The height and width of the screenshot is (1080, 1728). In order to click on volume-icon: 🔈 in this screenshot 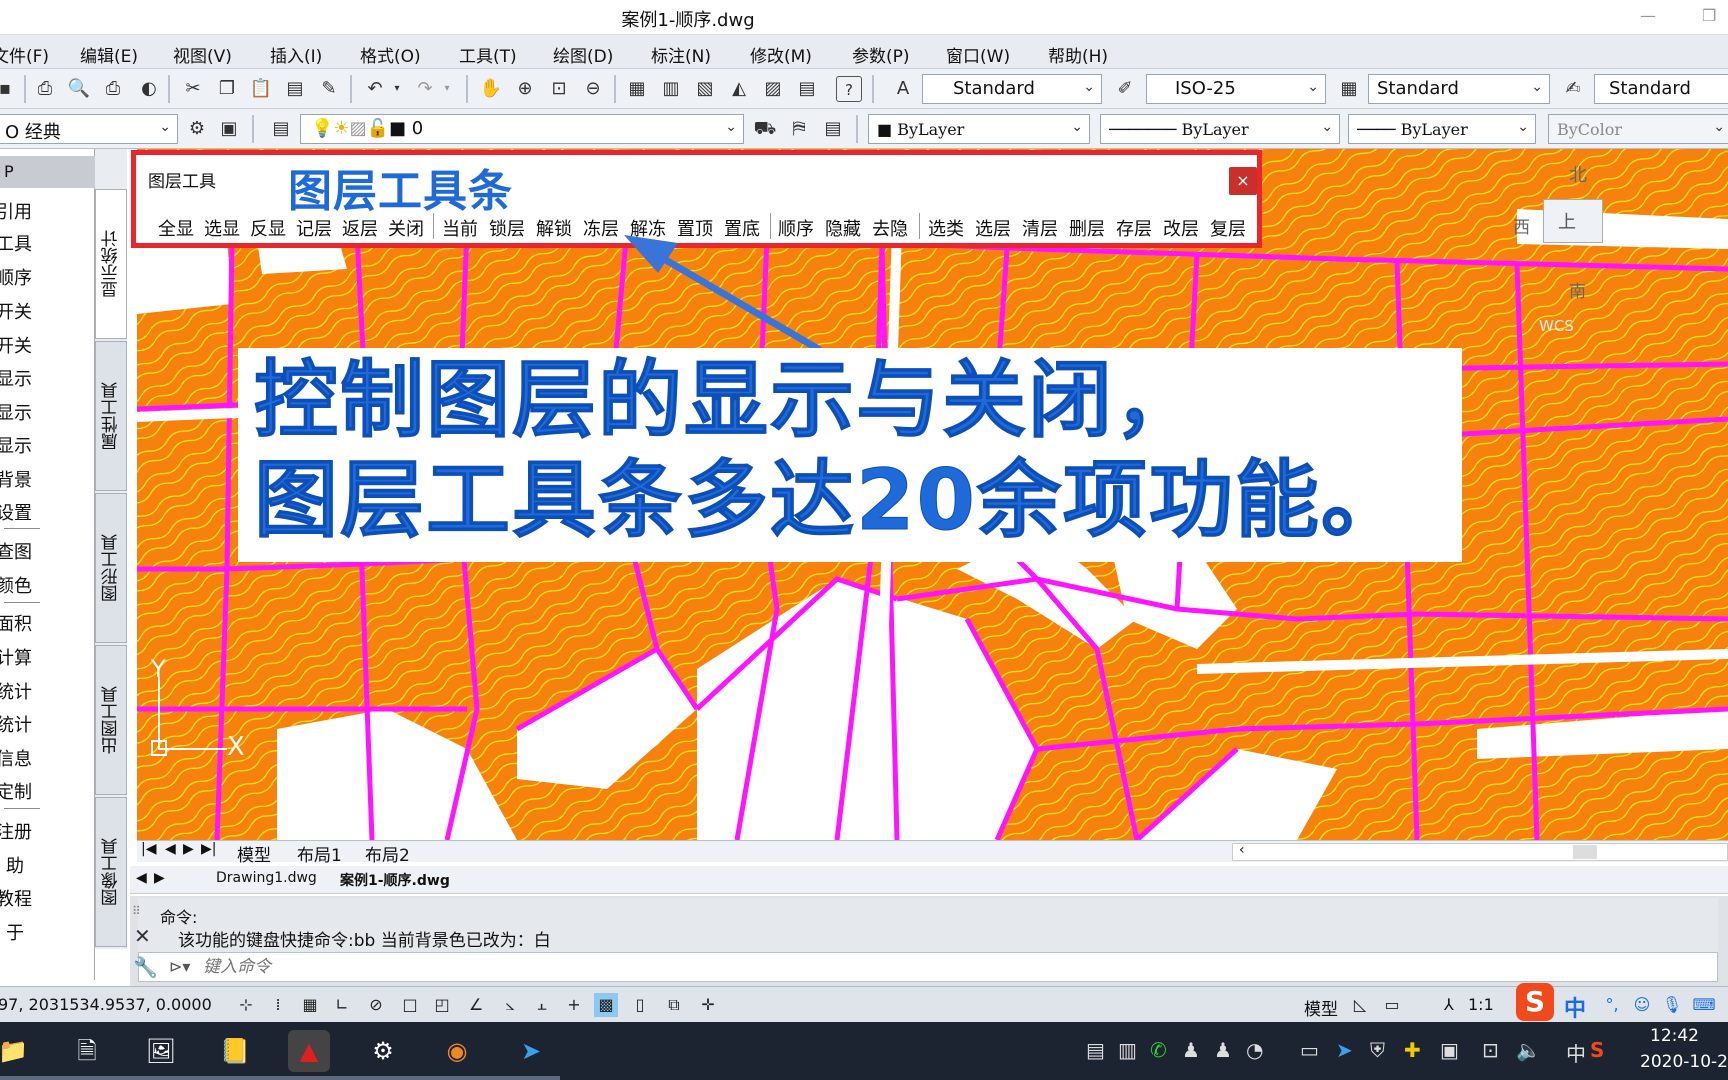, I will do `click(1528, 1050)`.